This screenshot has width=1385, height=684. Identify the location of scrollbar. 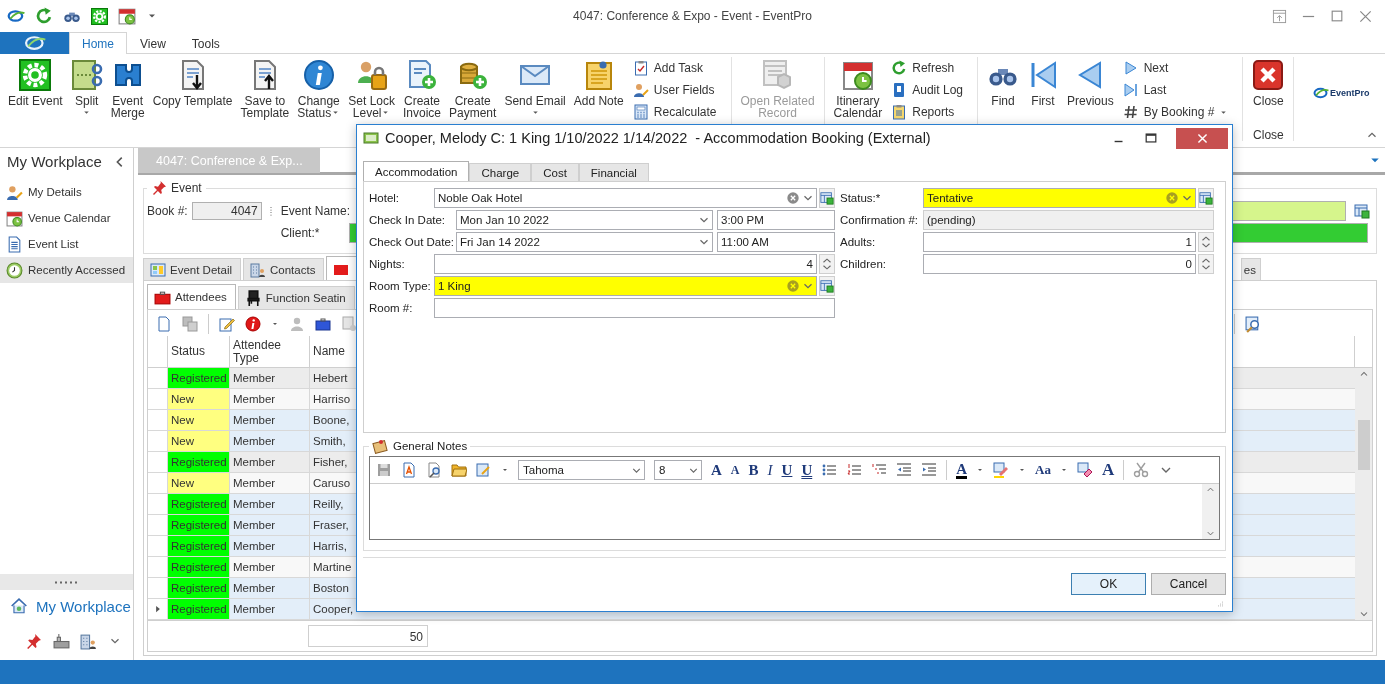
(1363, 494).